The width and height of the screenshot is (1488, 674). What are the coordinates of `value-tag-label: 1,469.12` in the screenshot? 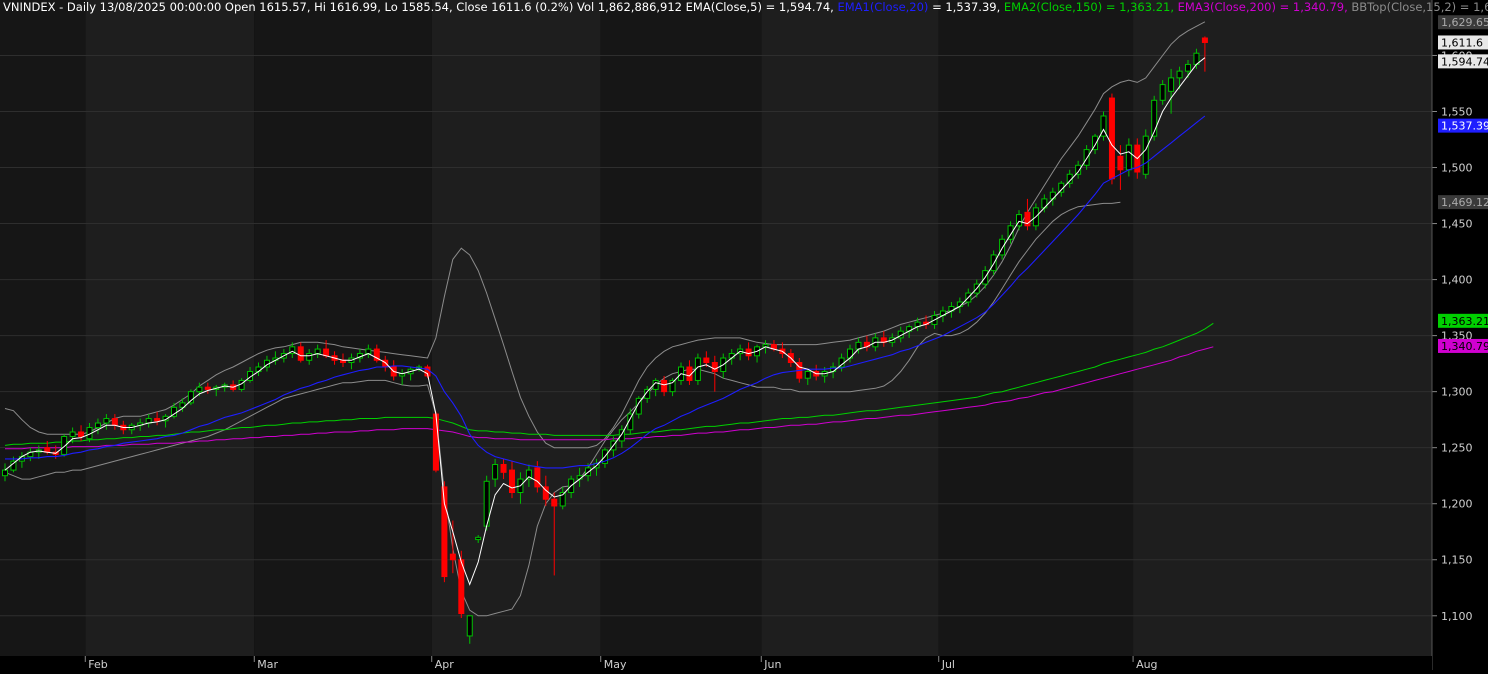 It's located at (1464, 202).